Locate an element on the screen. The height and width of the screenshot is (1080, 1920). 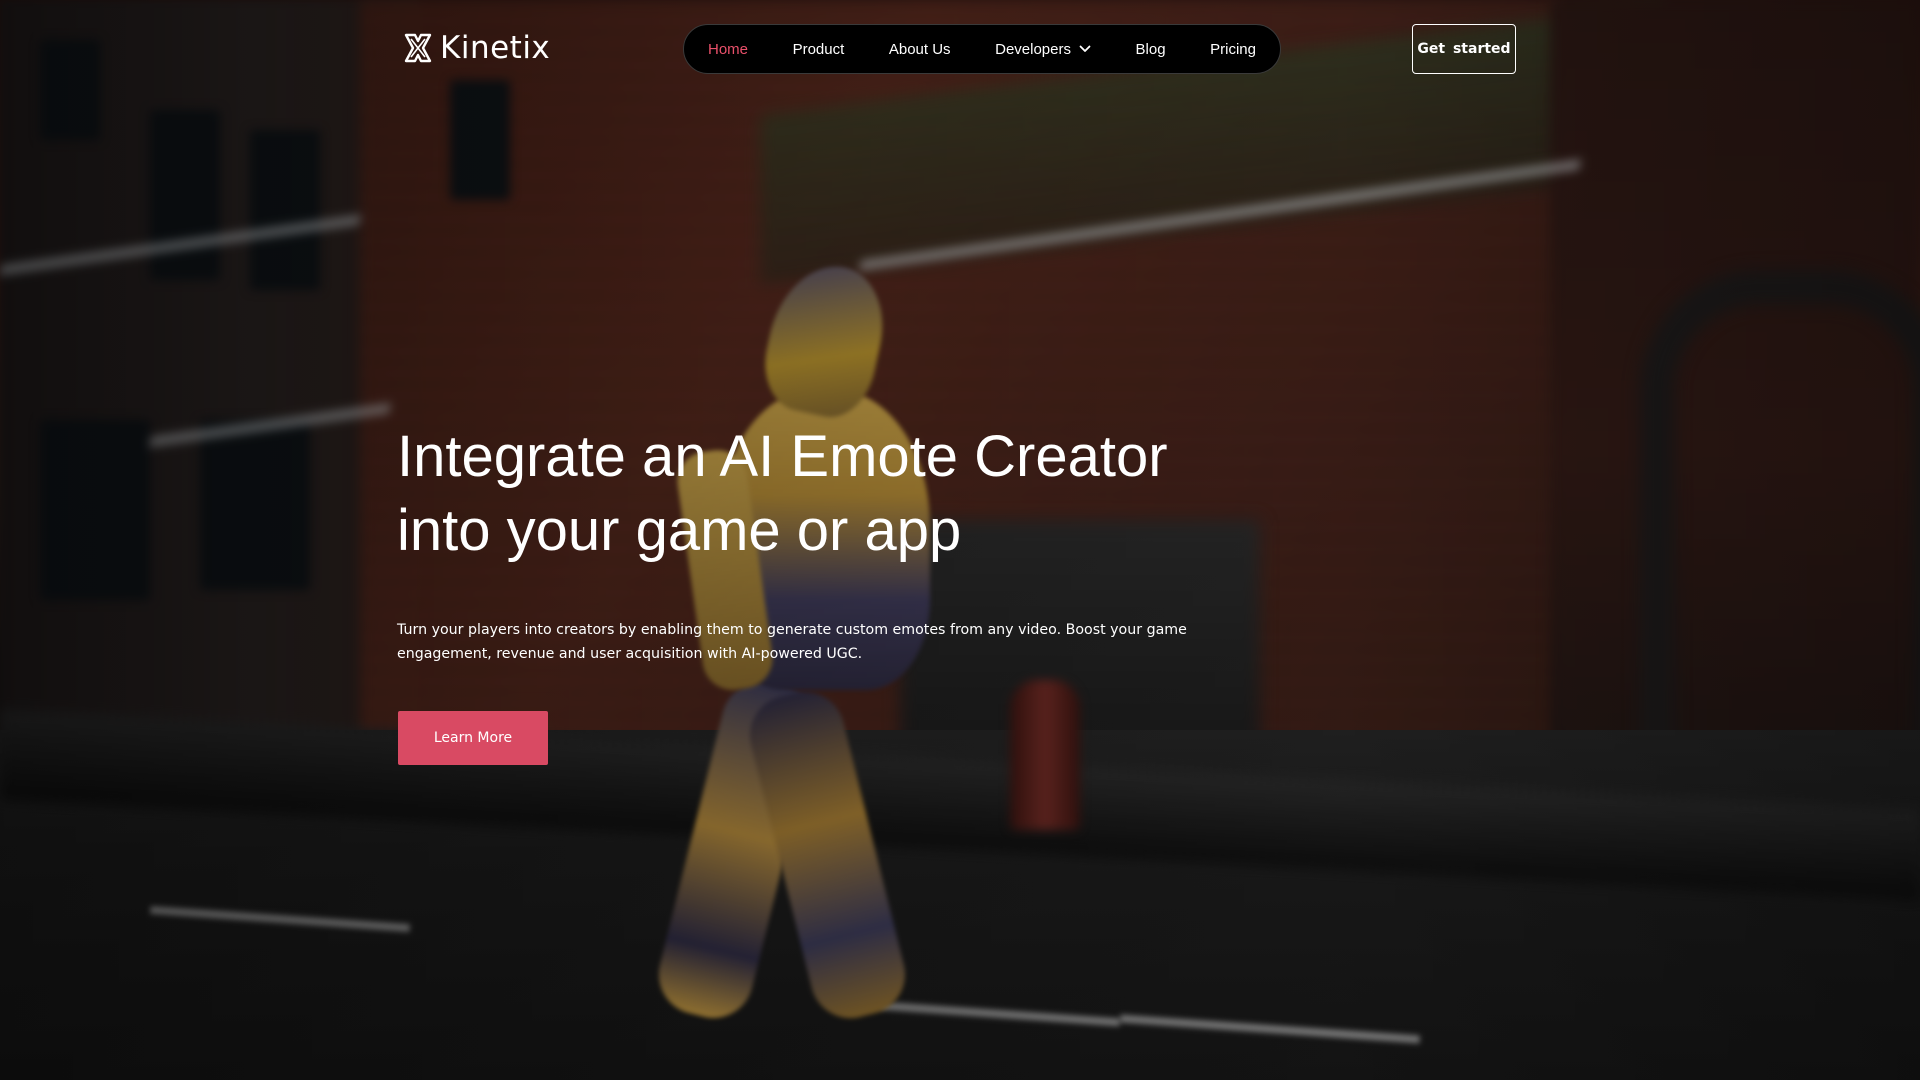
nav-item-developers-label: Developers is located at coordinates (1033, 49).